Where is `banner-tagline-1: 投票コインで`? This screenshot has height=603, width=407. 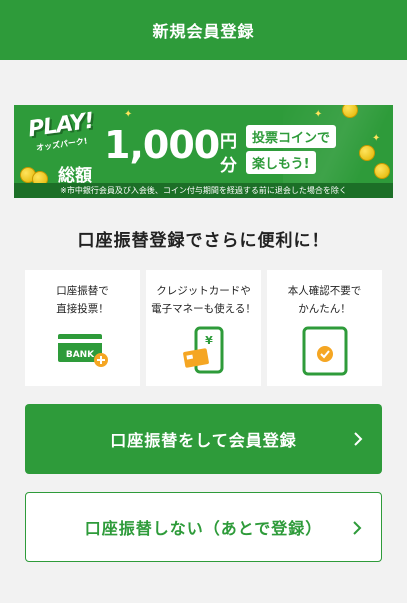 banner-tagline-1: 投票コインで is located at coordinates (291, 136).